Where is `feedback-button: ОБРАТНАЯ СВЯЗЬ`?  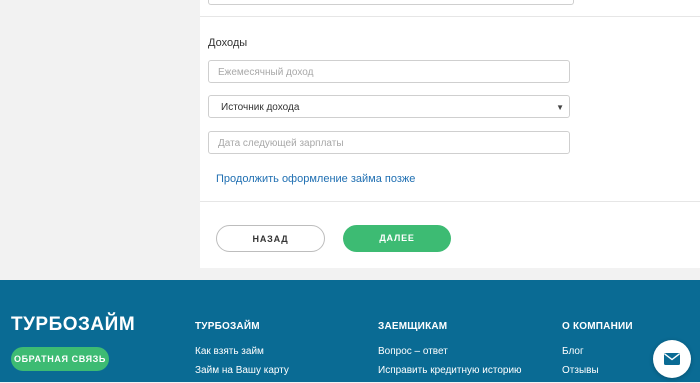
feedback-button: ОБРАТНАЯ СВЯЗЬ is located at coordinates (60, 359).